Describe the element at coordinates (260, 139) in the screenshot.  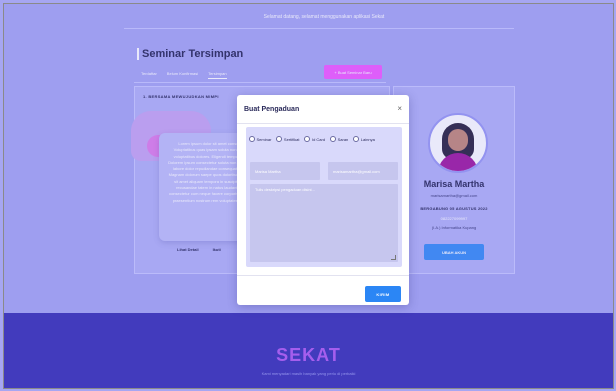
I see `radio-seminar: Seminar` at that location.